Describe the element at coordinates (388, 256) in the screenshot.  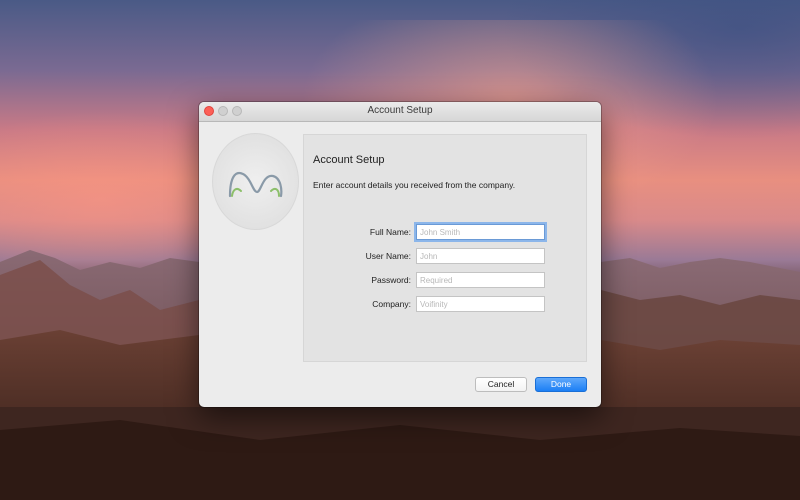
I see `user-name-label: User Name:` at that location.